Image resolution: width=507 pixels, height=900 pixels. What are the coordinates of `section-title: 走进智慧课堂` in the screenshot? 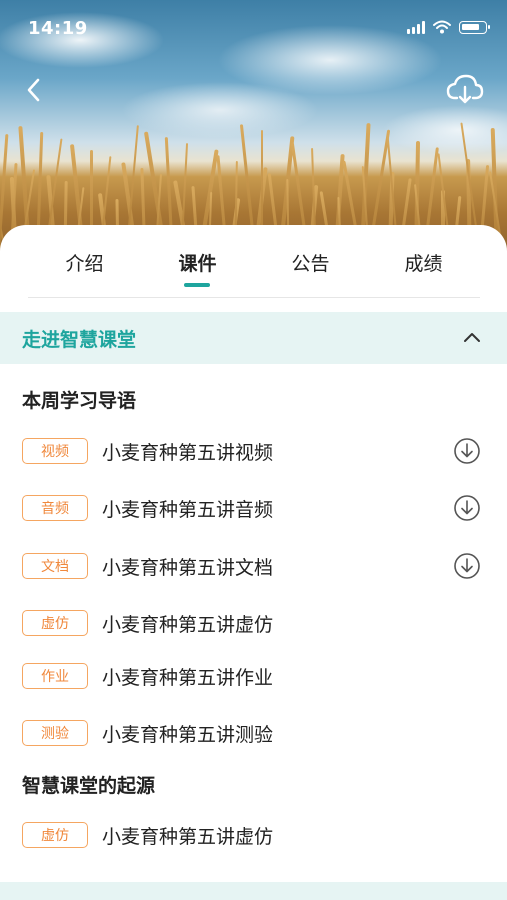 It's located at (79, 339).